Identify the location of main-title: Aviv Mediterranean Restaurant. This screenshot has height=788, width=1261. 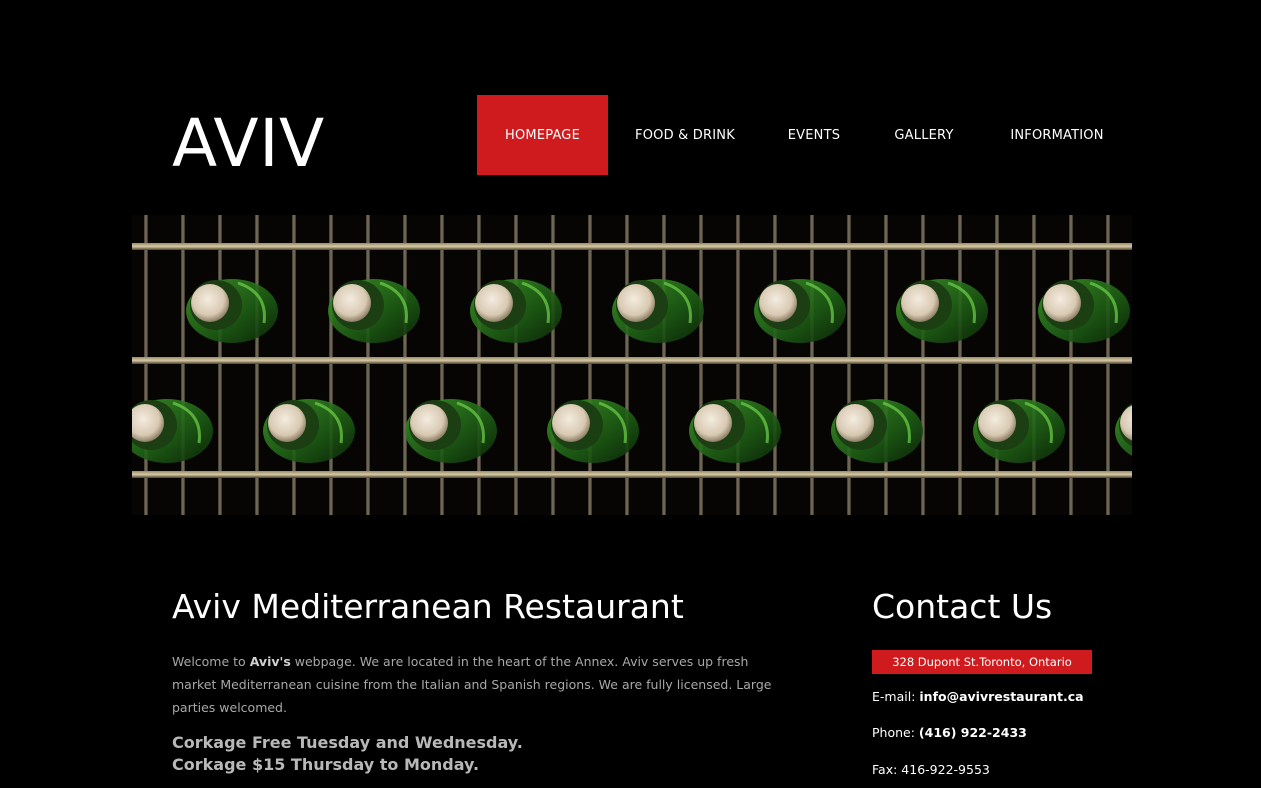
(428, 606).